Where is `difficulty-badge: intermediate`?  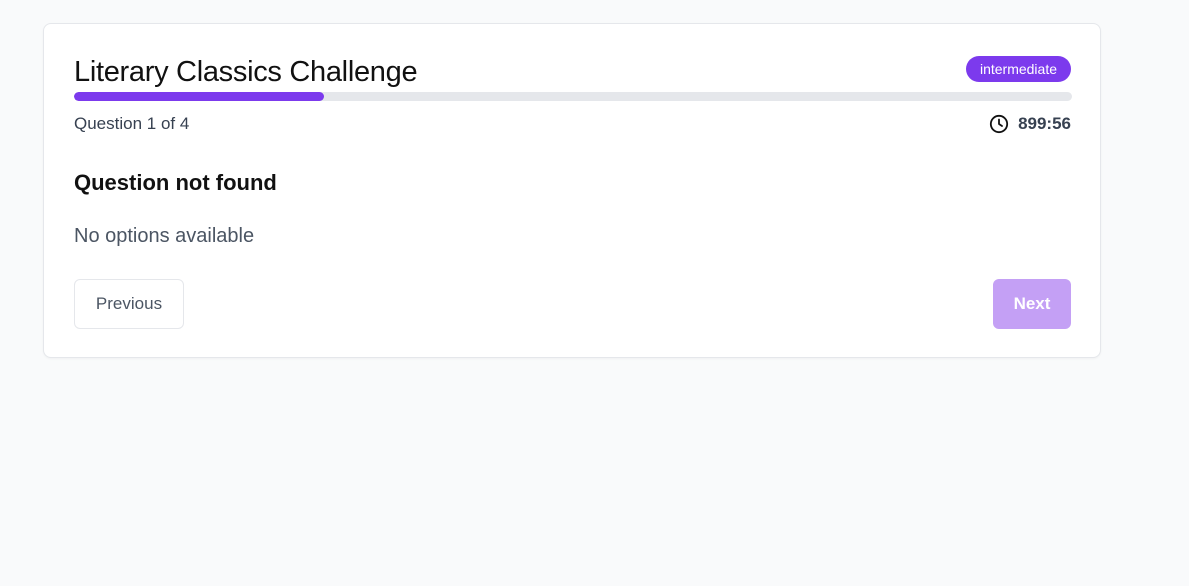
difficulty-badge: intermediate is located at coordinates (1018, 69).